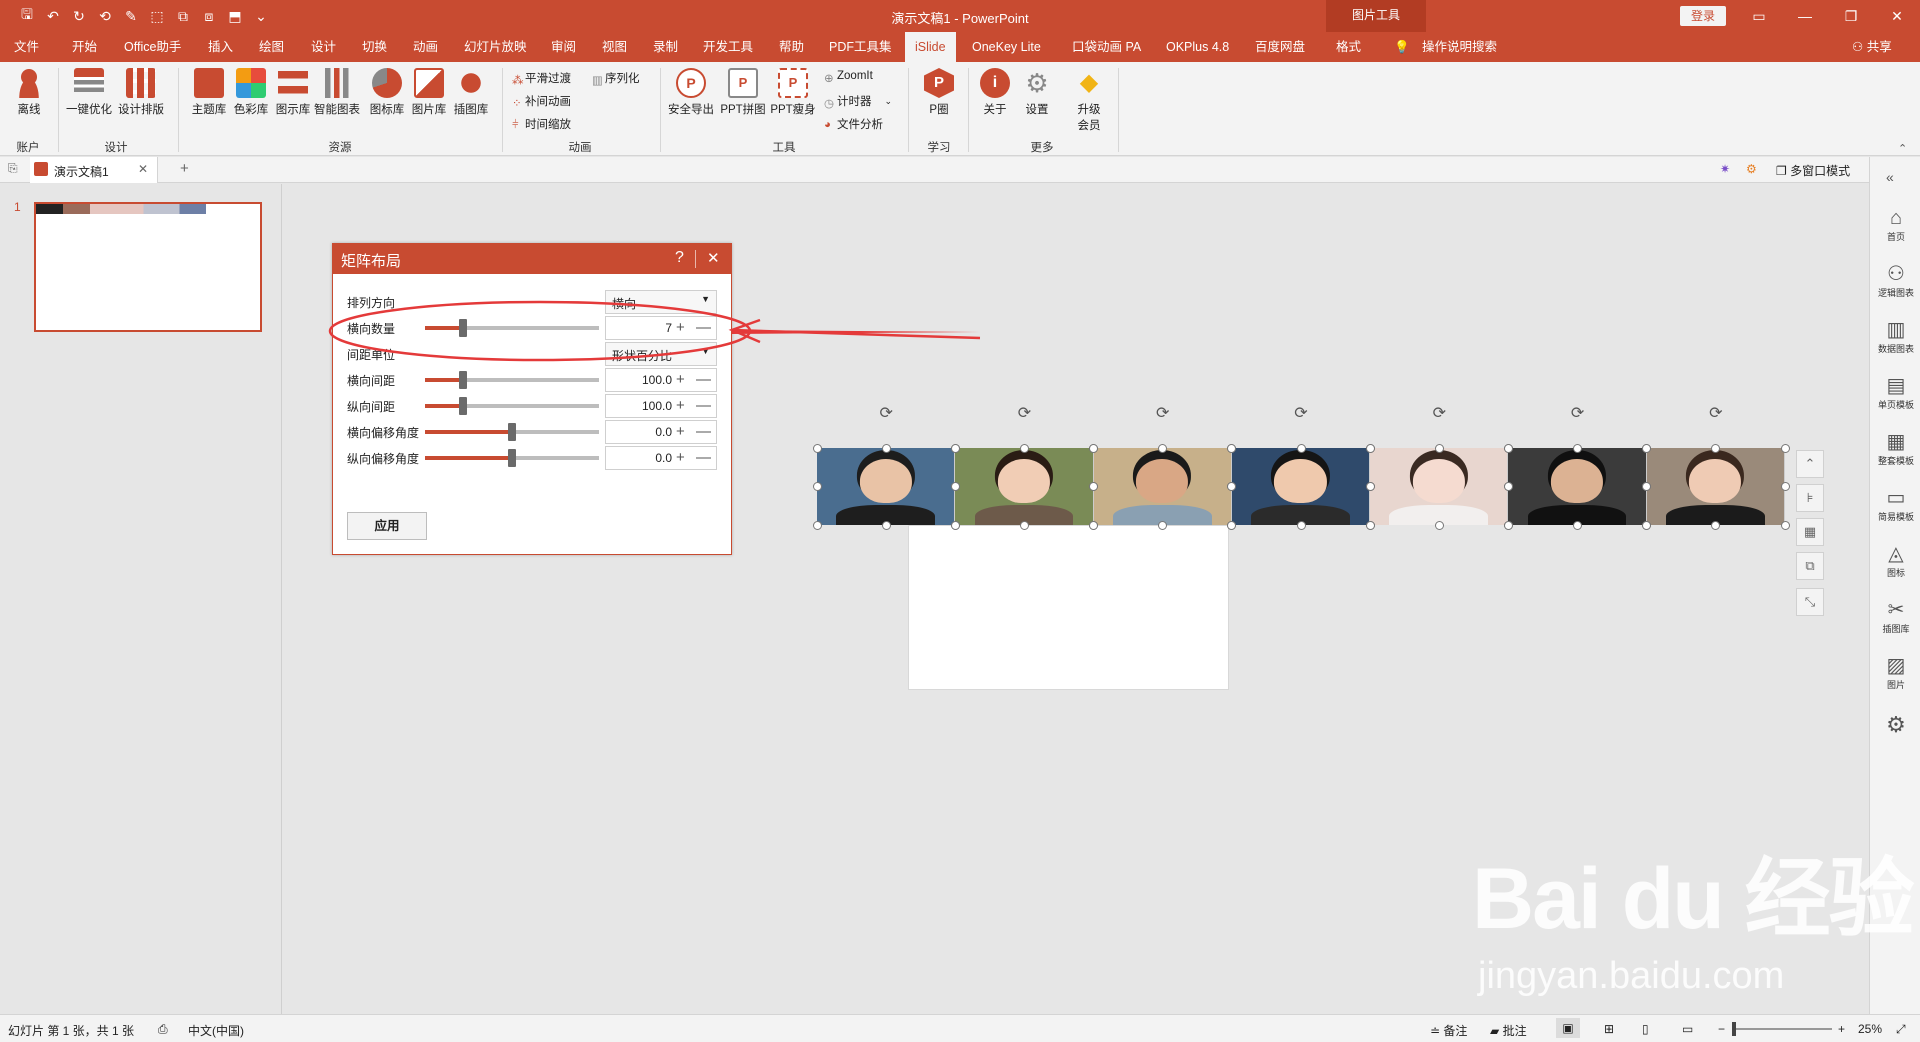 The height and width of the screenshot is (1042, 1920). Describe the element at coordinates (1841, 1029) in the screenshot. I see `zoom-in-icon: +` at that location.